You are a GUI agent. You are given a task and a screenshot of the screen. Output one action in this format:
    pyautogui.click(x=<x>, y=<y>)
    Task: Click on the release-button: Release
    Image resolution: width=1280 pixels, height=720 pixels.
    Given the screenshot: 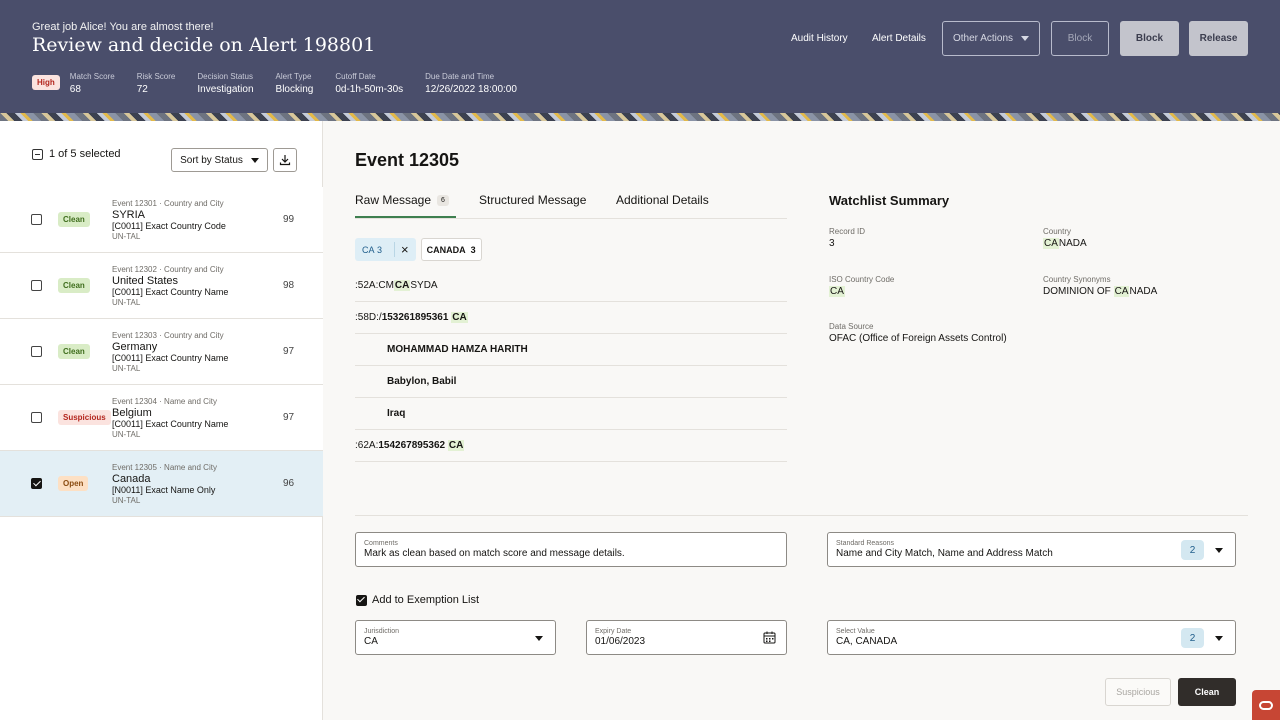 What is the action you would take?
    pyautogui.click(x=1218, y=38)
    